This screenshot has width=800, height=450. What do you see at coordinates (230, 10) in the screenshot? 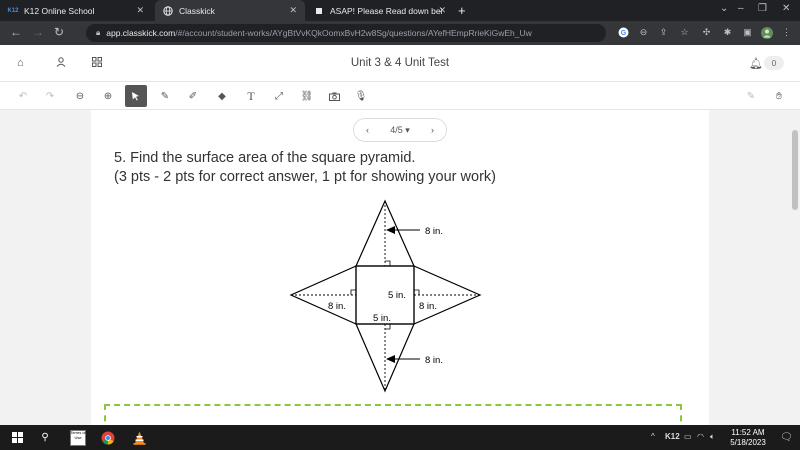
I see `tab-classkick: Classkick ✕` at bounding box center [230, 10].